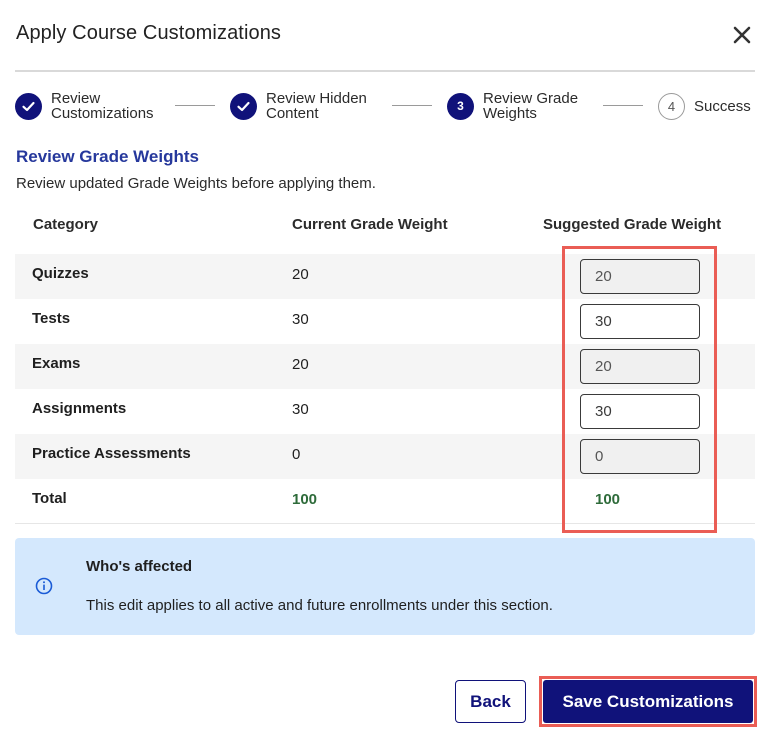 This screenshot has height=744, width=773. I want to click on column-header-suggested: Suggested Grade Weight, so click(632, 224).